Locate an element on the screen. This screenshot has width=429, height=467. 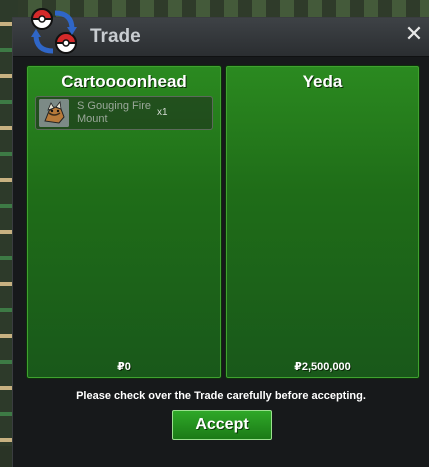
right-trader-name: Yeda is located at coordinates (322, 81).